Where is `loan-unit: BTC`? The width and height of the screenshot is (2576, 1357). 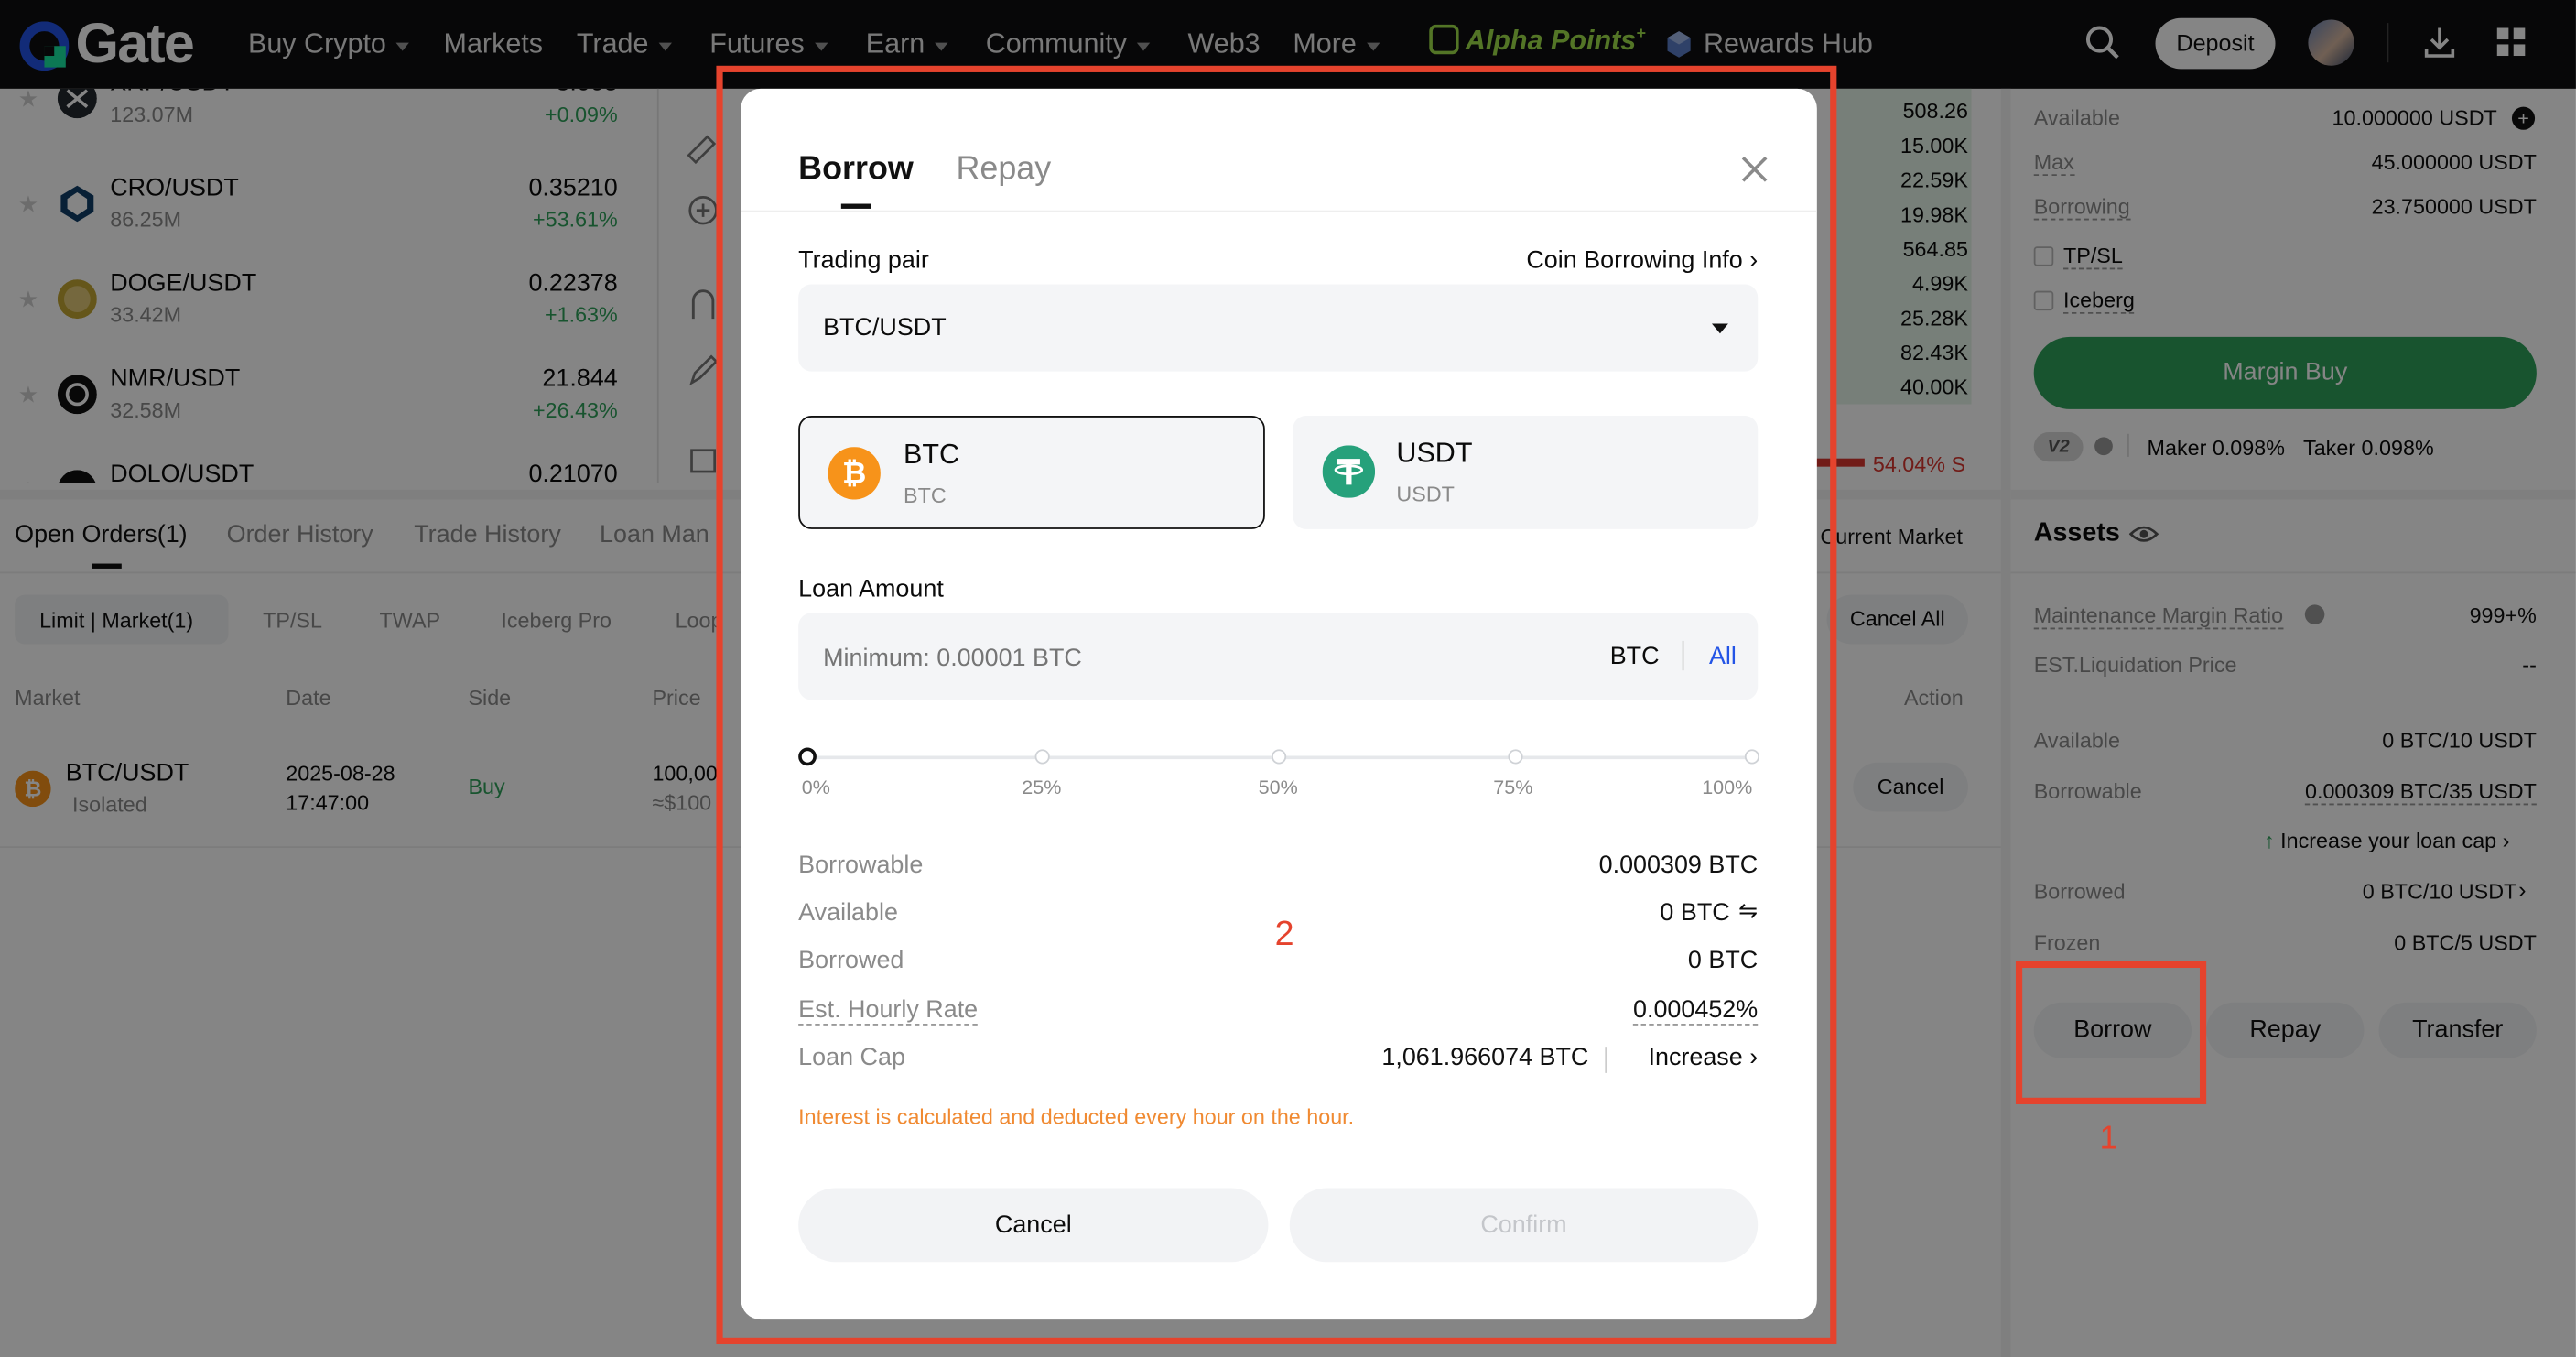
loan-unit: BTC is located at coordinates (1635, 656).